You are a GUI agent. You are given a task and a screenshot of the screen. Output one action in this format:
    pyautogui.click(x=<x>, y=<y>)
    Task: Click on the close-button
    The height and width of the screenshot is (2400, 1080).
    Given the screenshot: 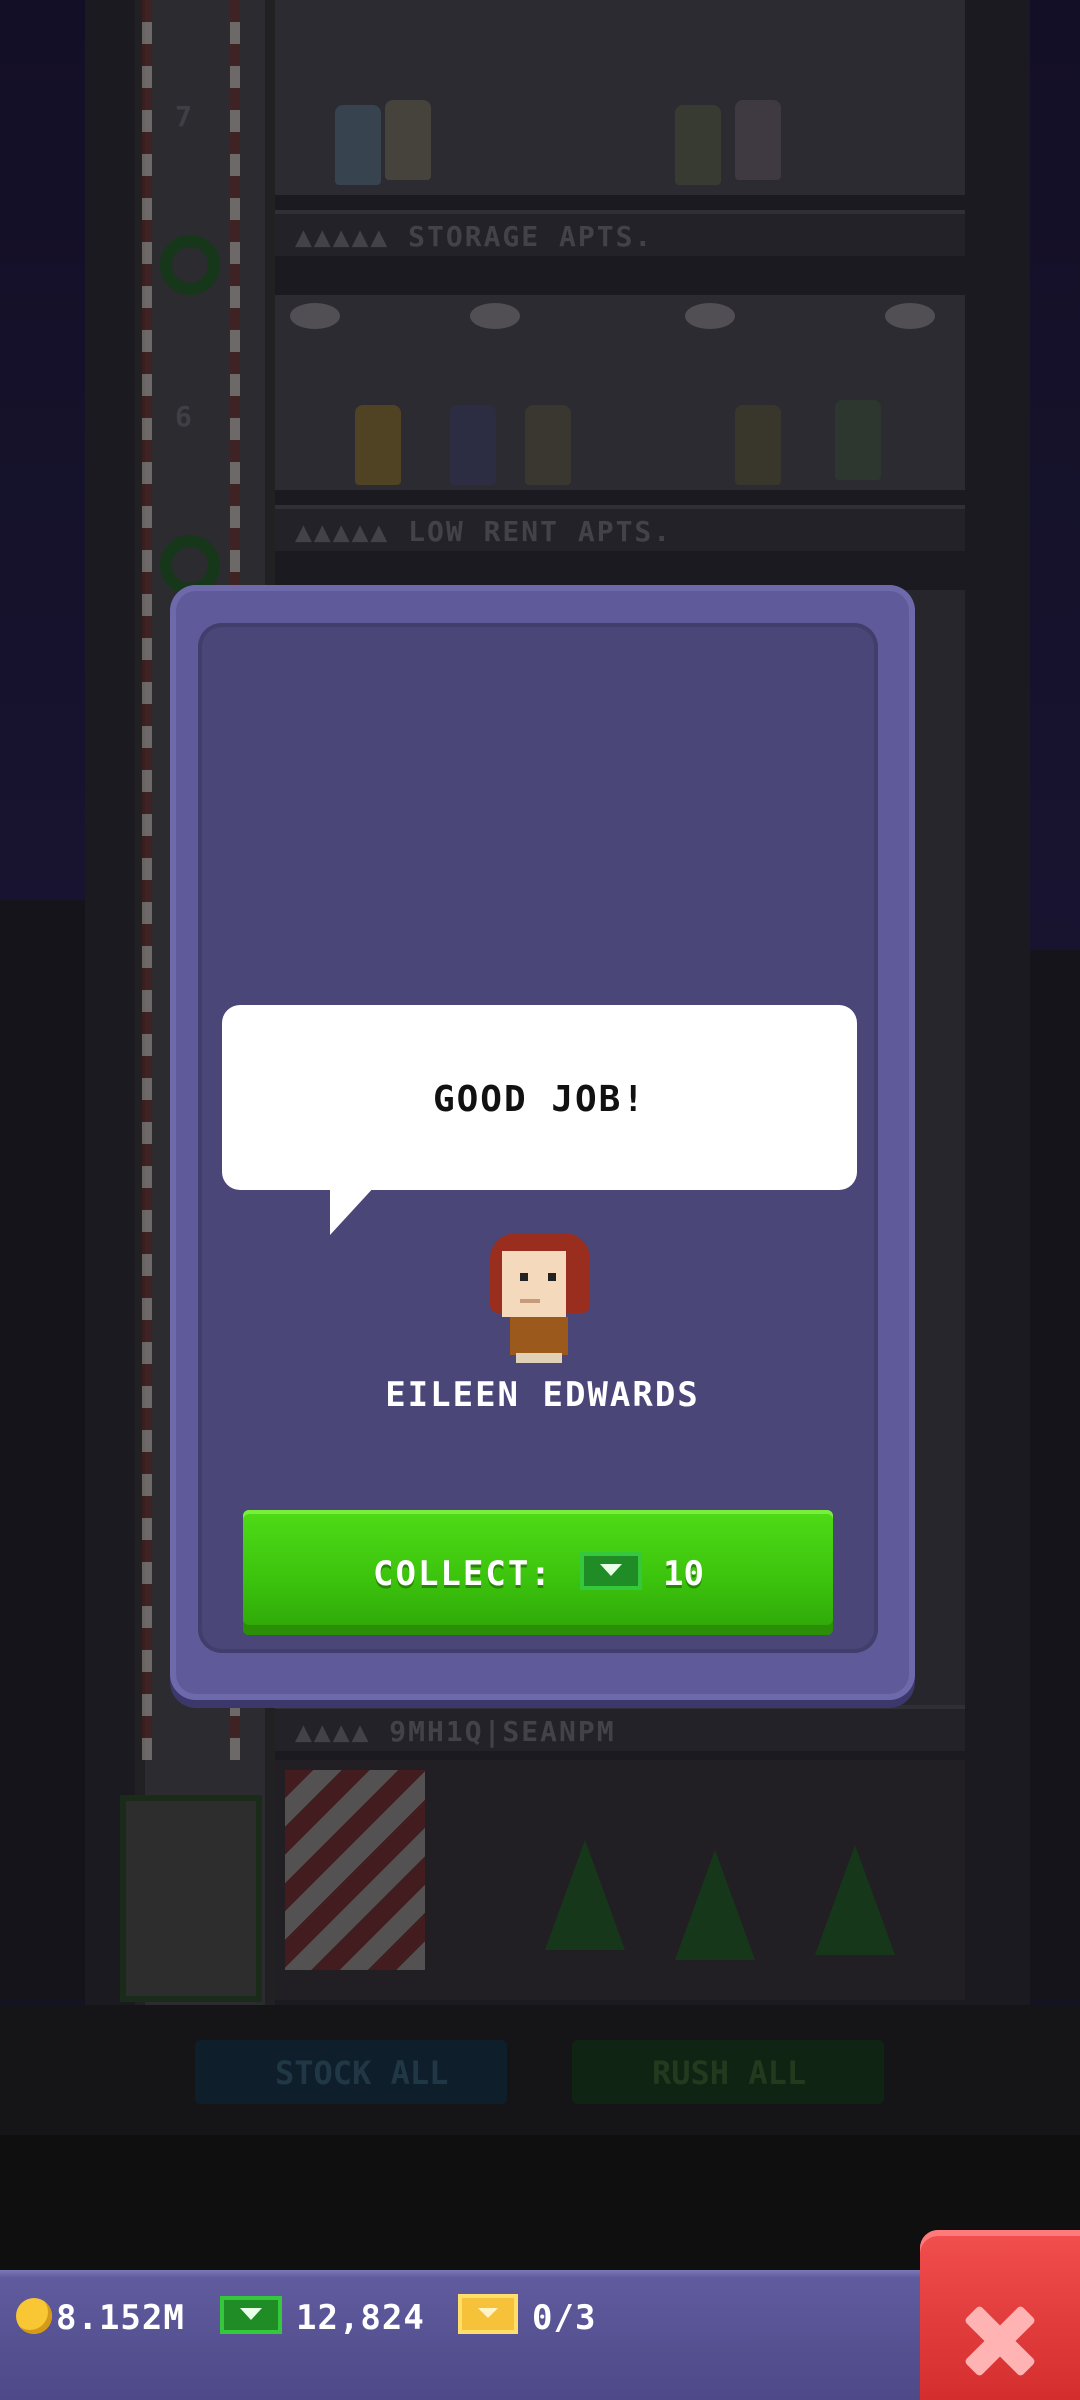 What is the action you would take?
    pyautogui.click(x=1000, y=2315)
    